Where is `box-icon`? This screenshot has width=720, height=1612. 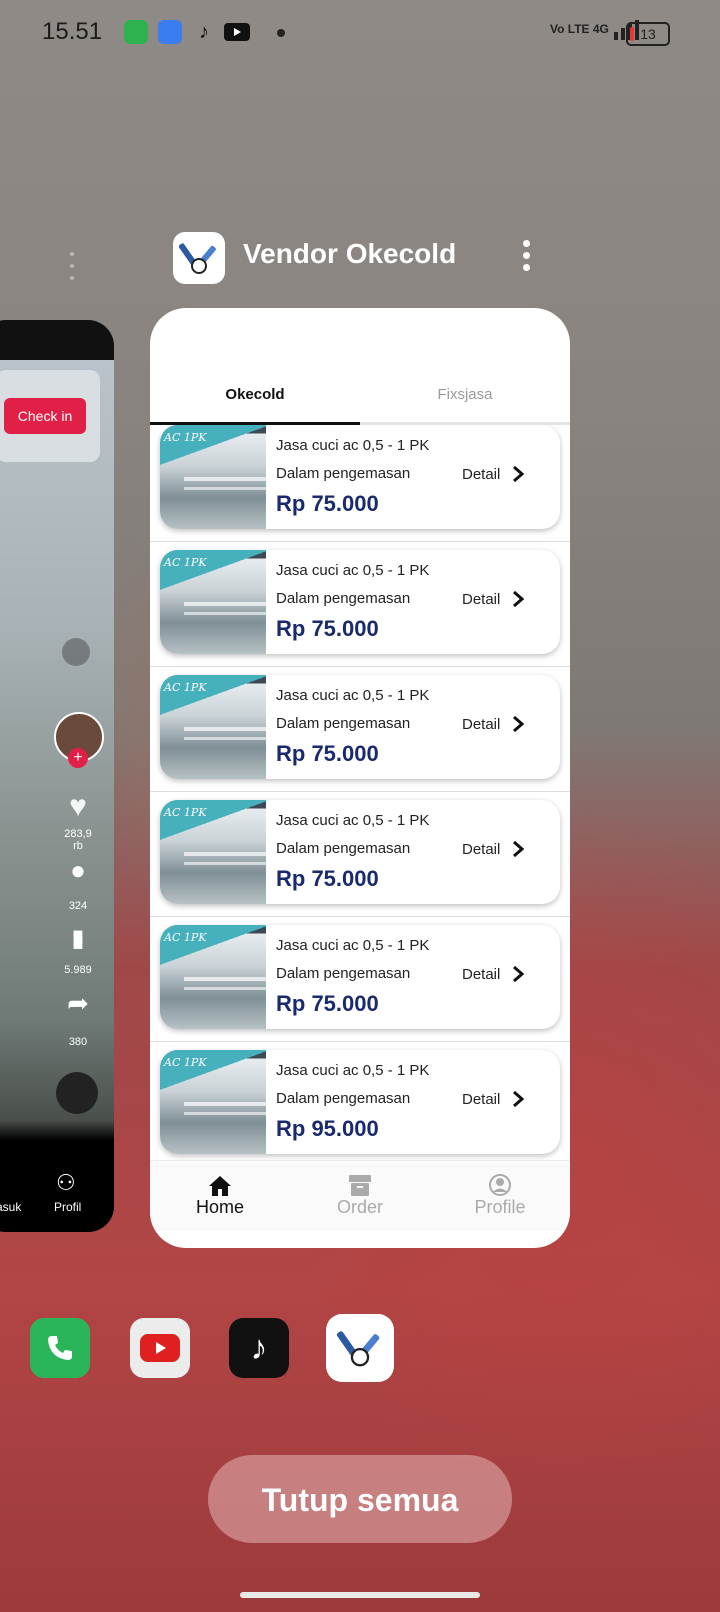 box-icon is located at coordinates (360, 1185).